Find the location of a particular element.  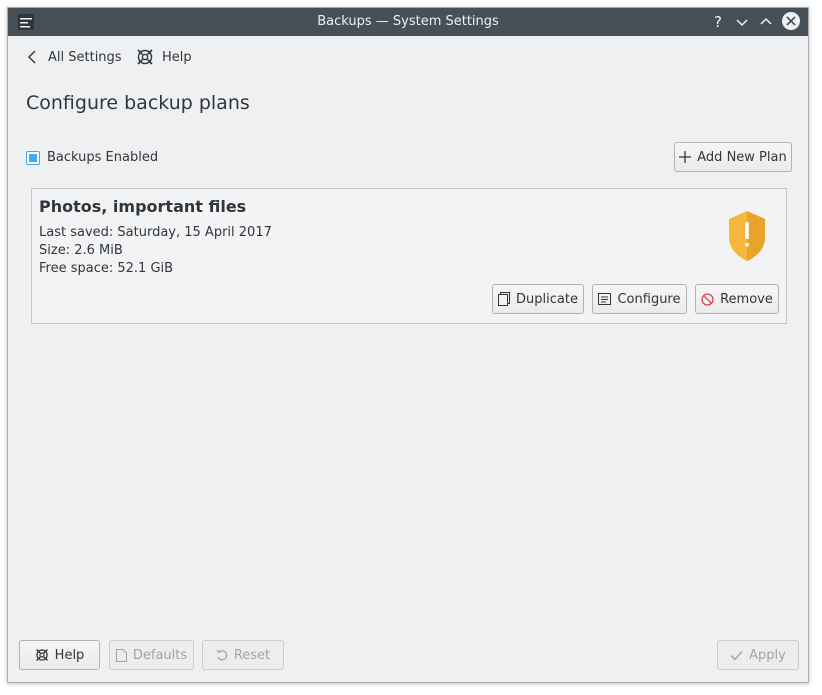

configure-button: Configure is located at coordinates (639, 299).